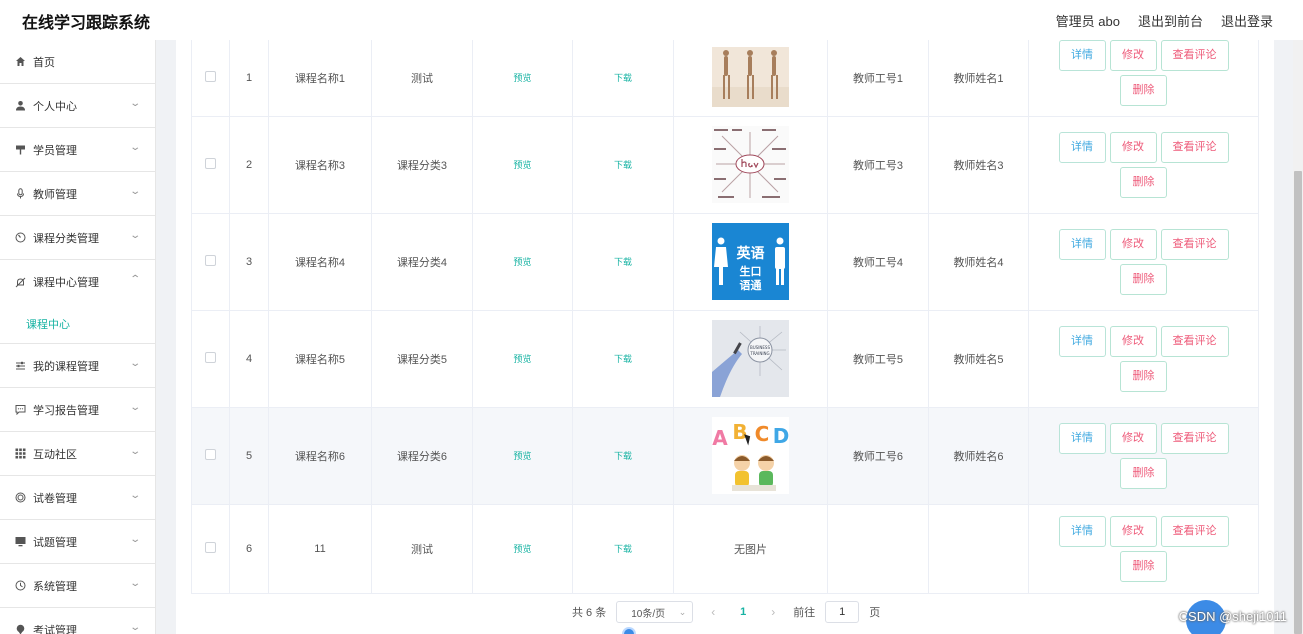 The image size is (1303, 634). I want to click on sidebar-item-my-course-management: 我的课程管理 ⌄, so click(77, 366).